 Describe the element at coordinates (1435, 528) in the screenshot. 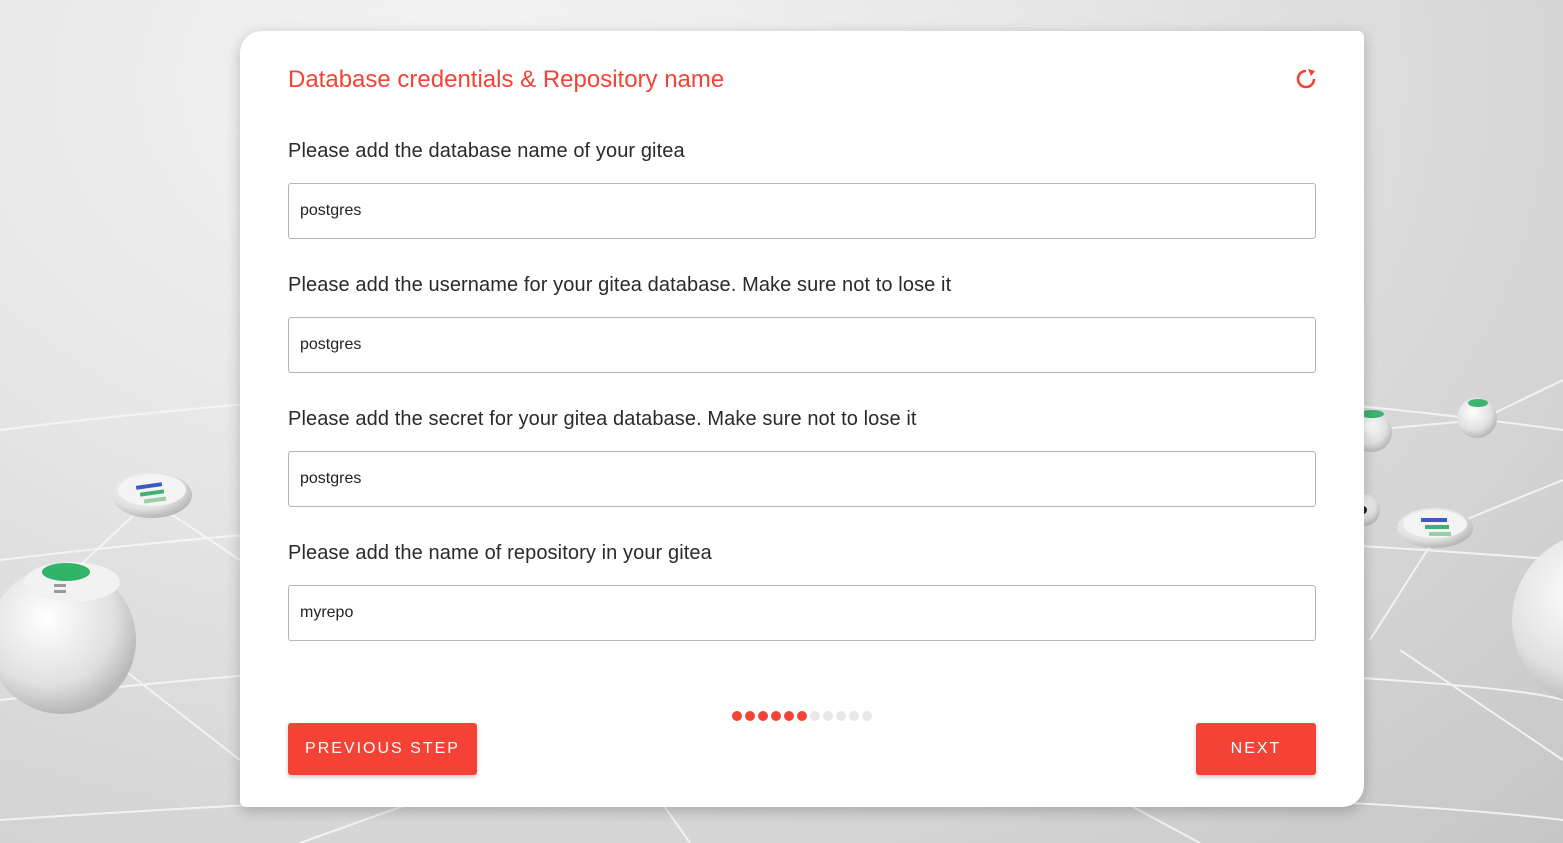

I see `decor-disk-right` at that location.